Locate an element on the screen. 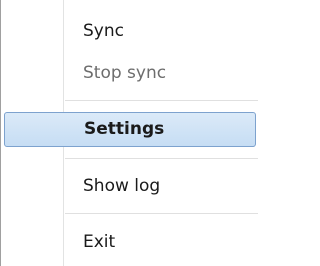 The image size is (320, 266). menu-item-exit: Exit is located at coordinates (129, 242).